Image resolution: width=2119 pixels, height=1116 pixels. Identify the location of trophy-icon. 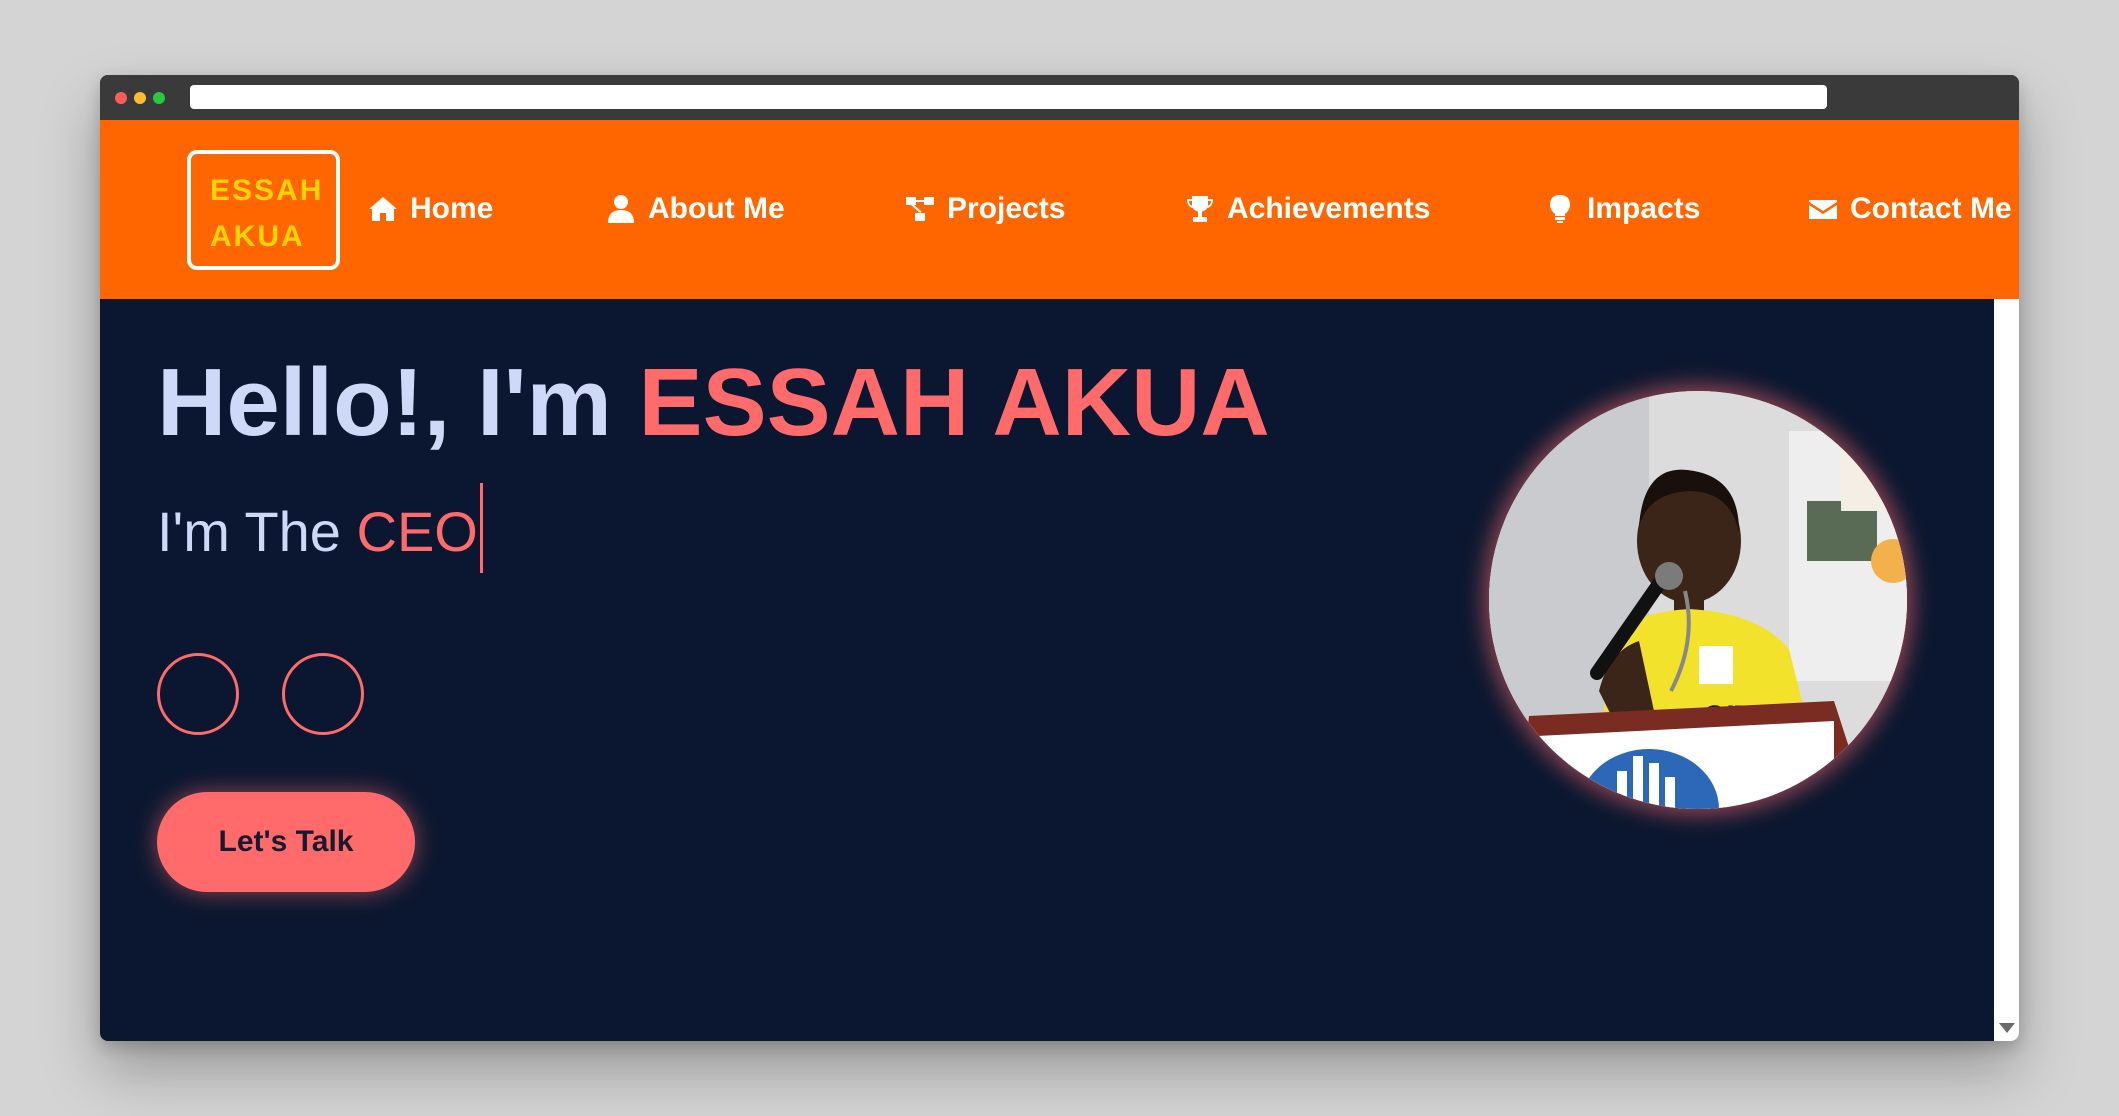
(1200, 209).